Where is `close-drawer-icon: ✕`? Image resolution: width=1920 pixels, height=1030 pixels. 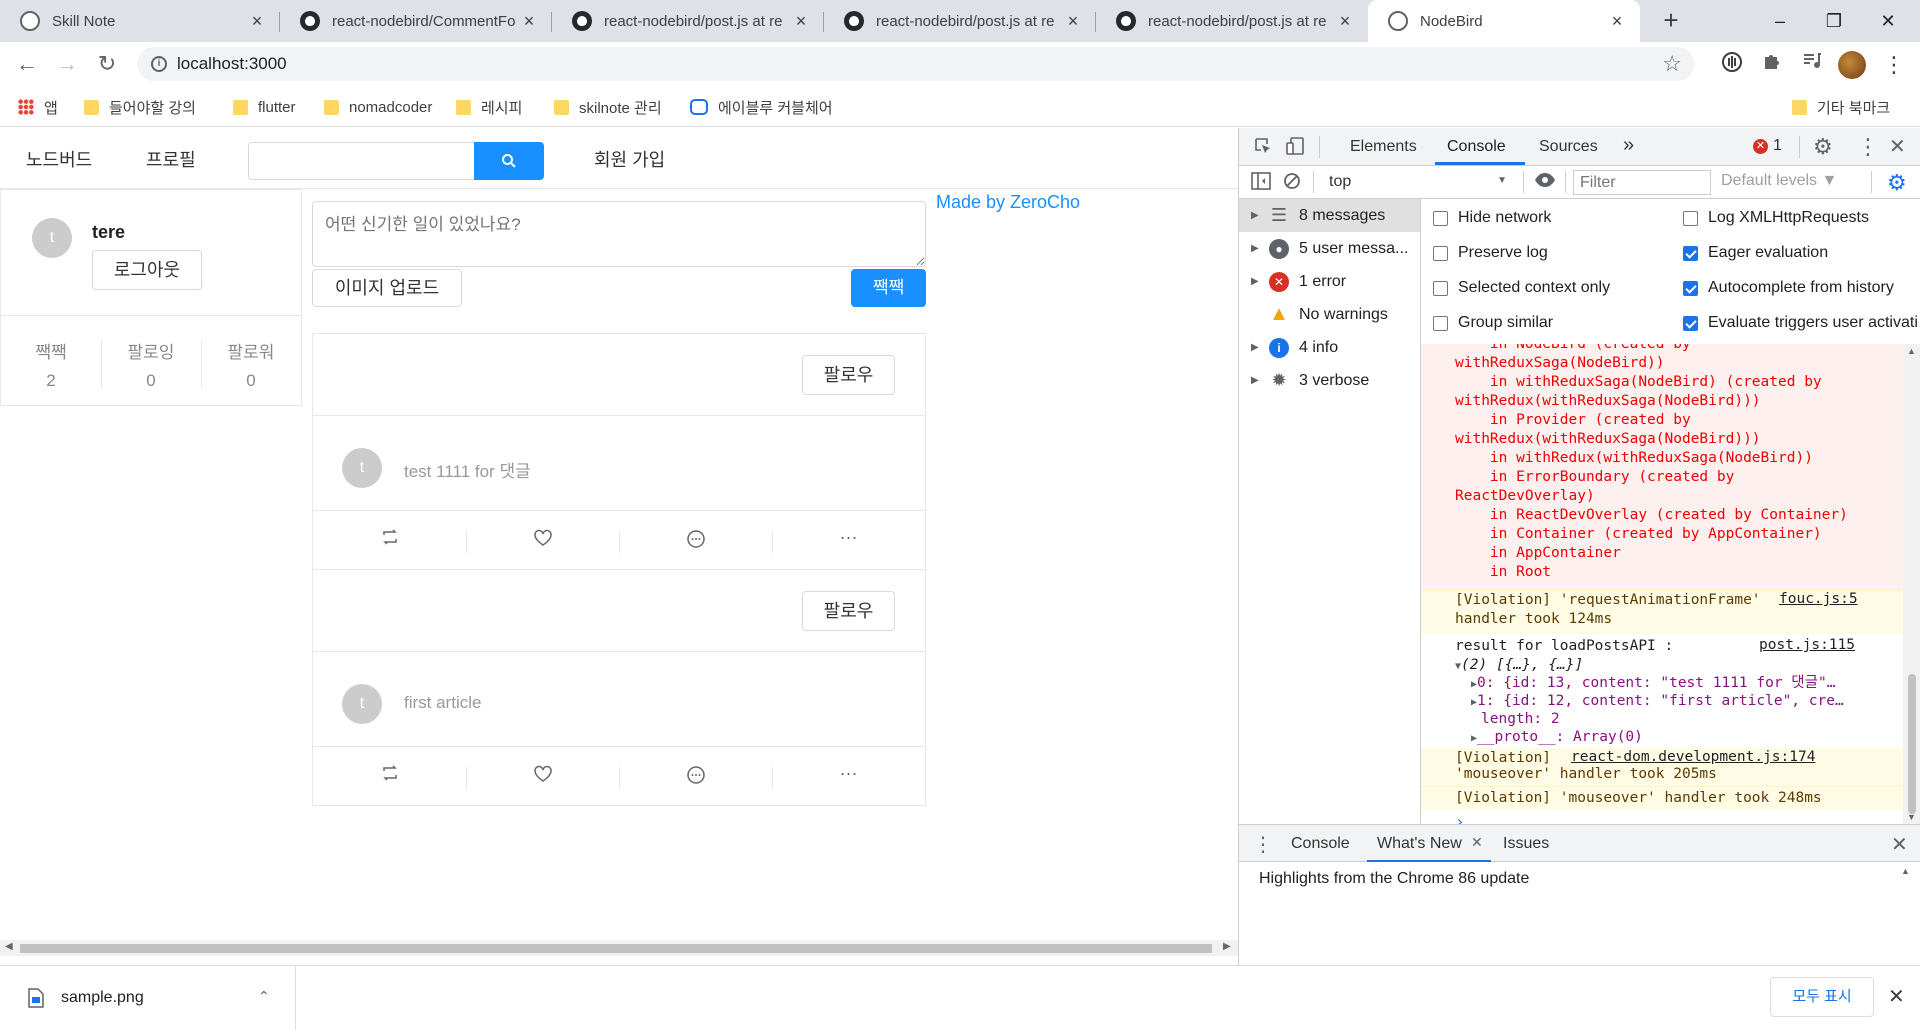 close-drawer-icon: ✕ is located at coordinates (1899, 844).